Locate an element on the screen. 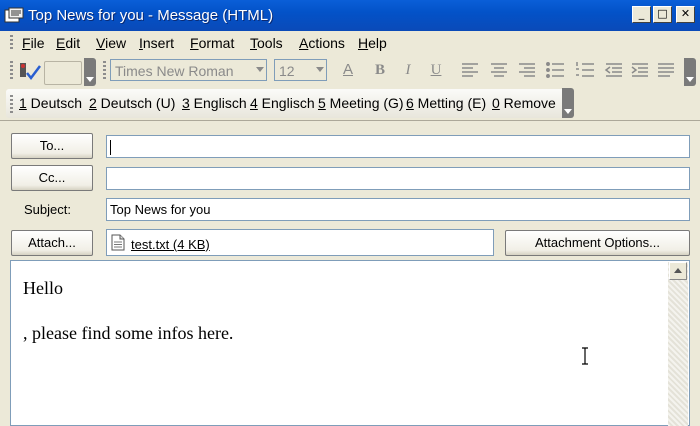  font-name-combo: Times New Roman is located at coordinates (188, 70).